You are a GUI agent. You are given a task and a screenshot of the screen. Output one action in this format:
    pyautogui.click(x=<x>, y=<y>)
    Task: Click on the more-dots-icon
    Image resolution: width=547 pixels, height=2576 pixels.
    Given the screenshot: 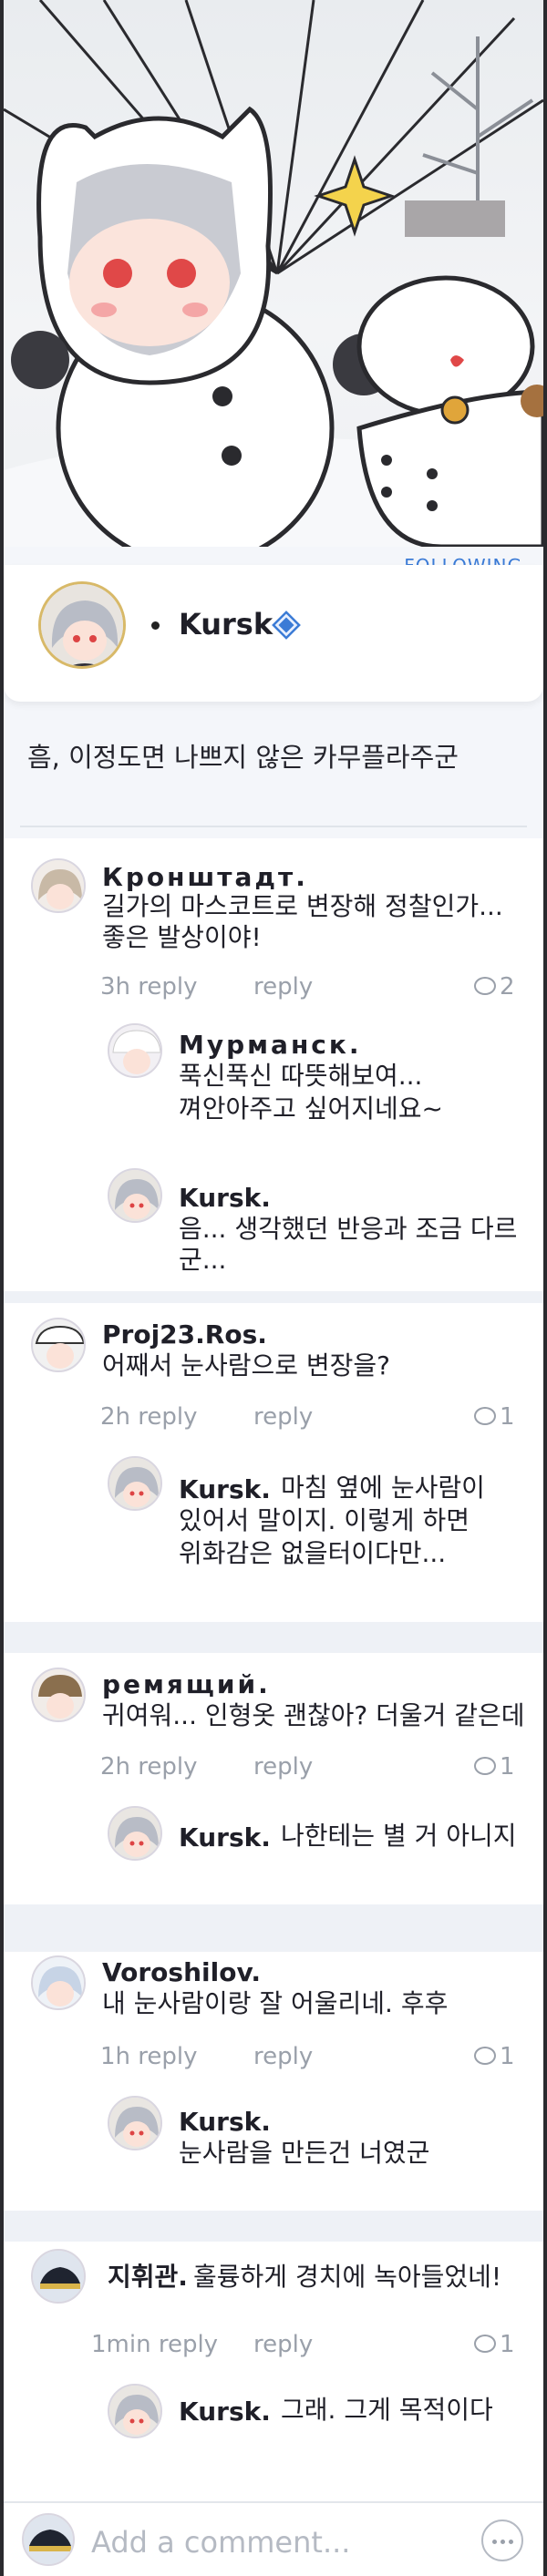 What is the action you would take?
    pyautogui.click(x=502, y=2540)
    